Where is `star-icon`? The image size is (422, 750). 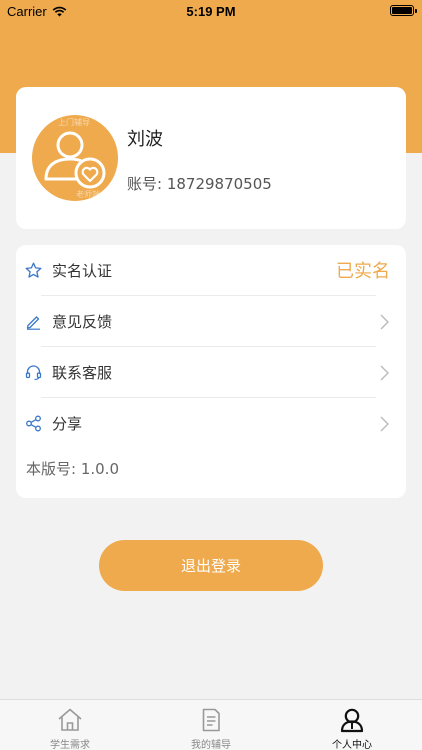 star-icon is located at coordinates (33, 270).